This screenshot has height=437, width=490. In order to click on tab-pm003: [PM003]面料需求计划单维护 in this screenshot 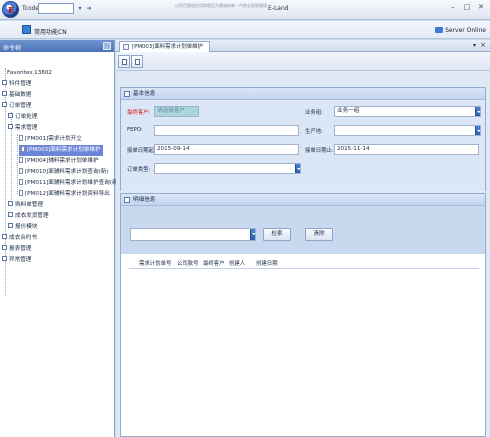, I will do `click(164, 46)`.